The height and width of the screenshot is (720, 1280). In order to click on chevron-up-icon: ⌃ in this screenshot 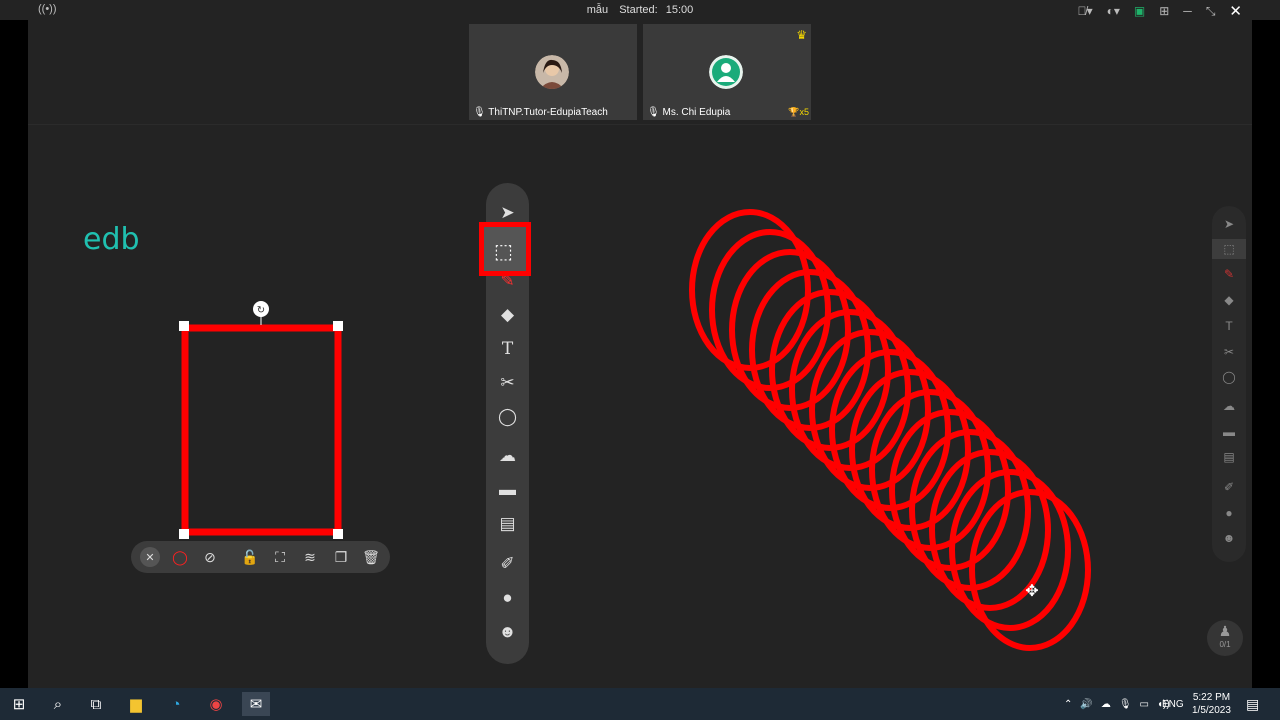, I will do `click(1068, 704)`.